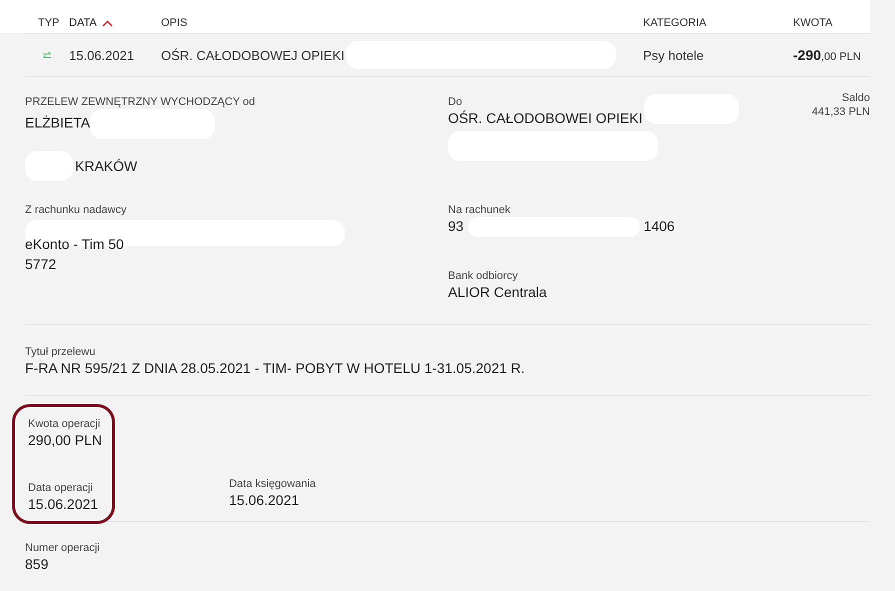 This screenshot has width=895, height=591. Describe the element at coordinates (65, 424) in the screenshot. I see `field-label: Kwota operacji` at that location.